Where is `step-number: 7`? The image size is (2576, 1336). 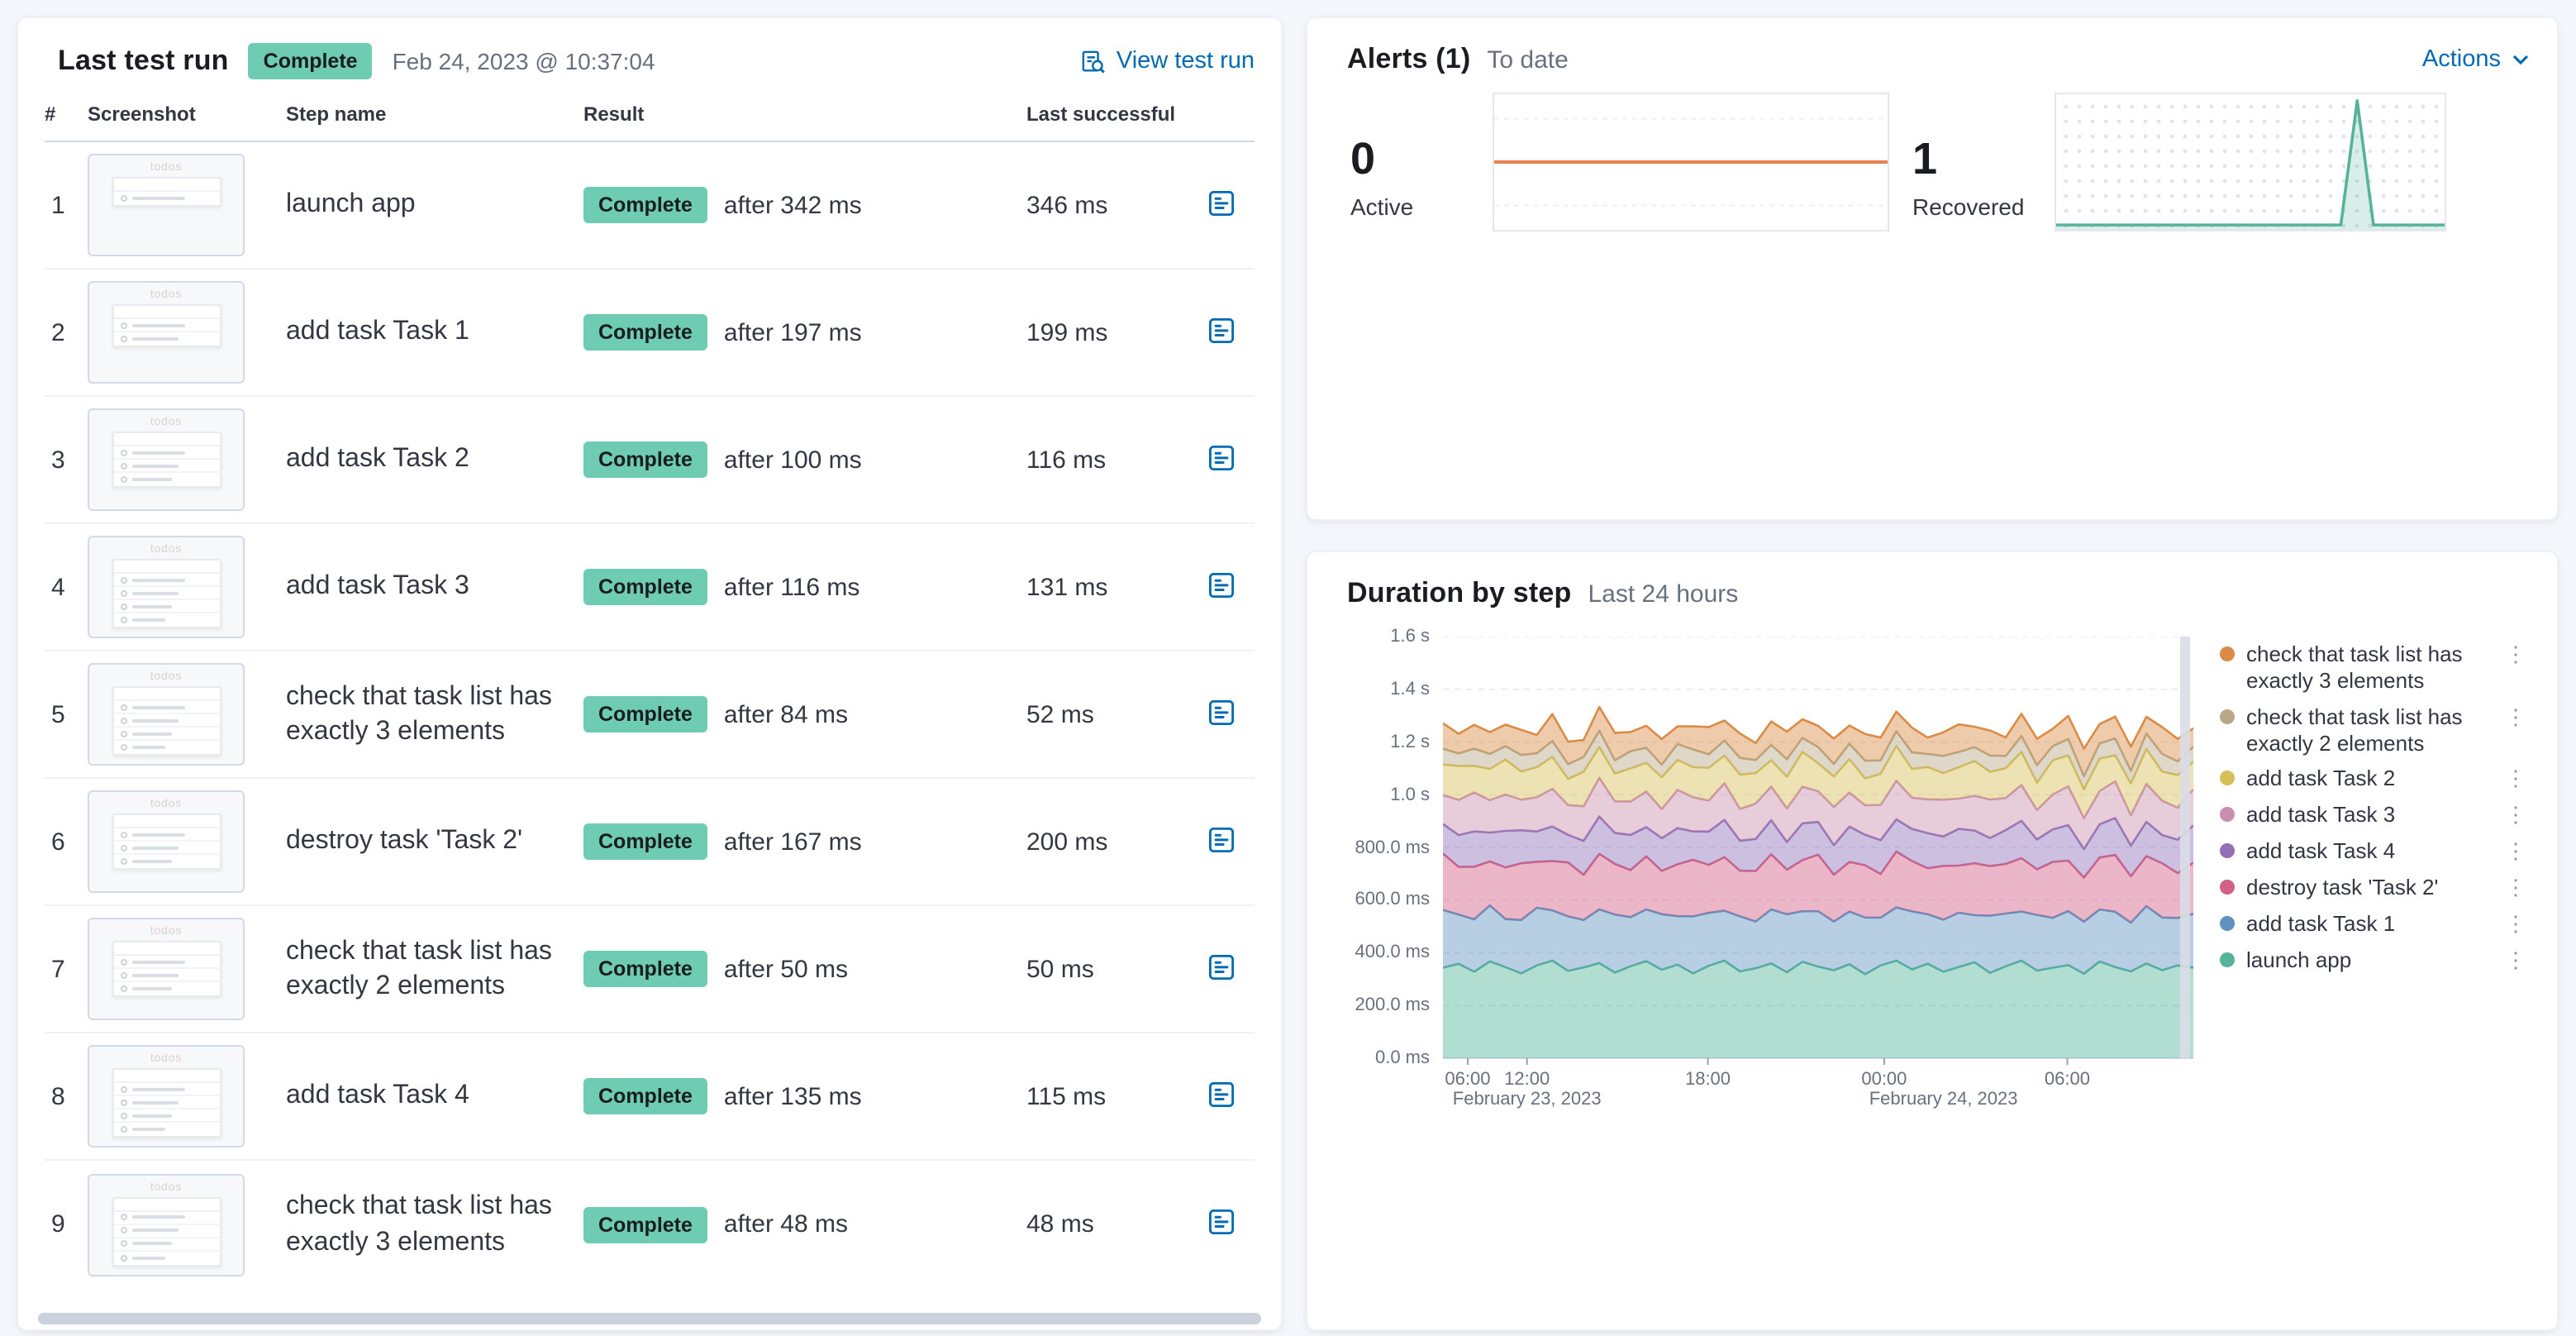
step-number: 7 is located at coordinates (58, 969).